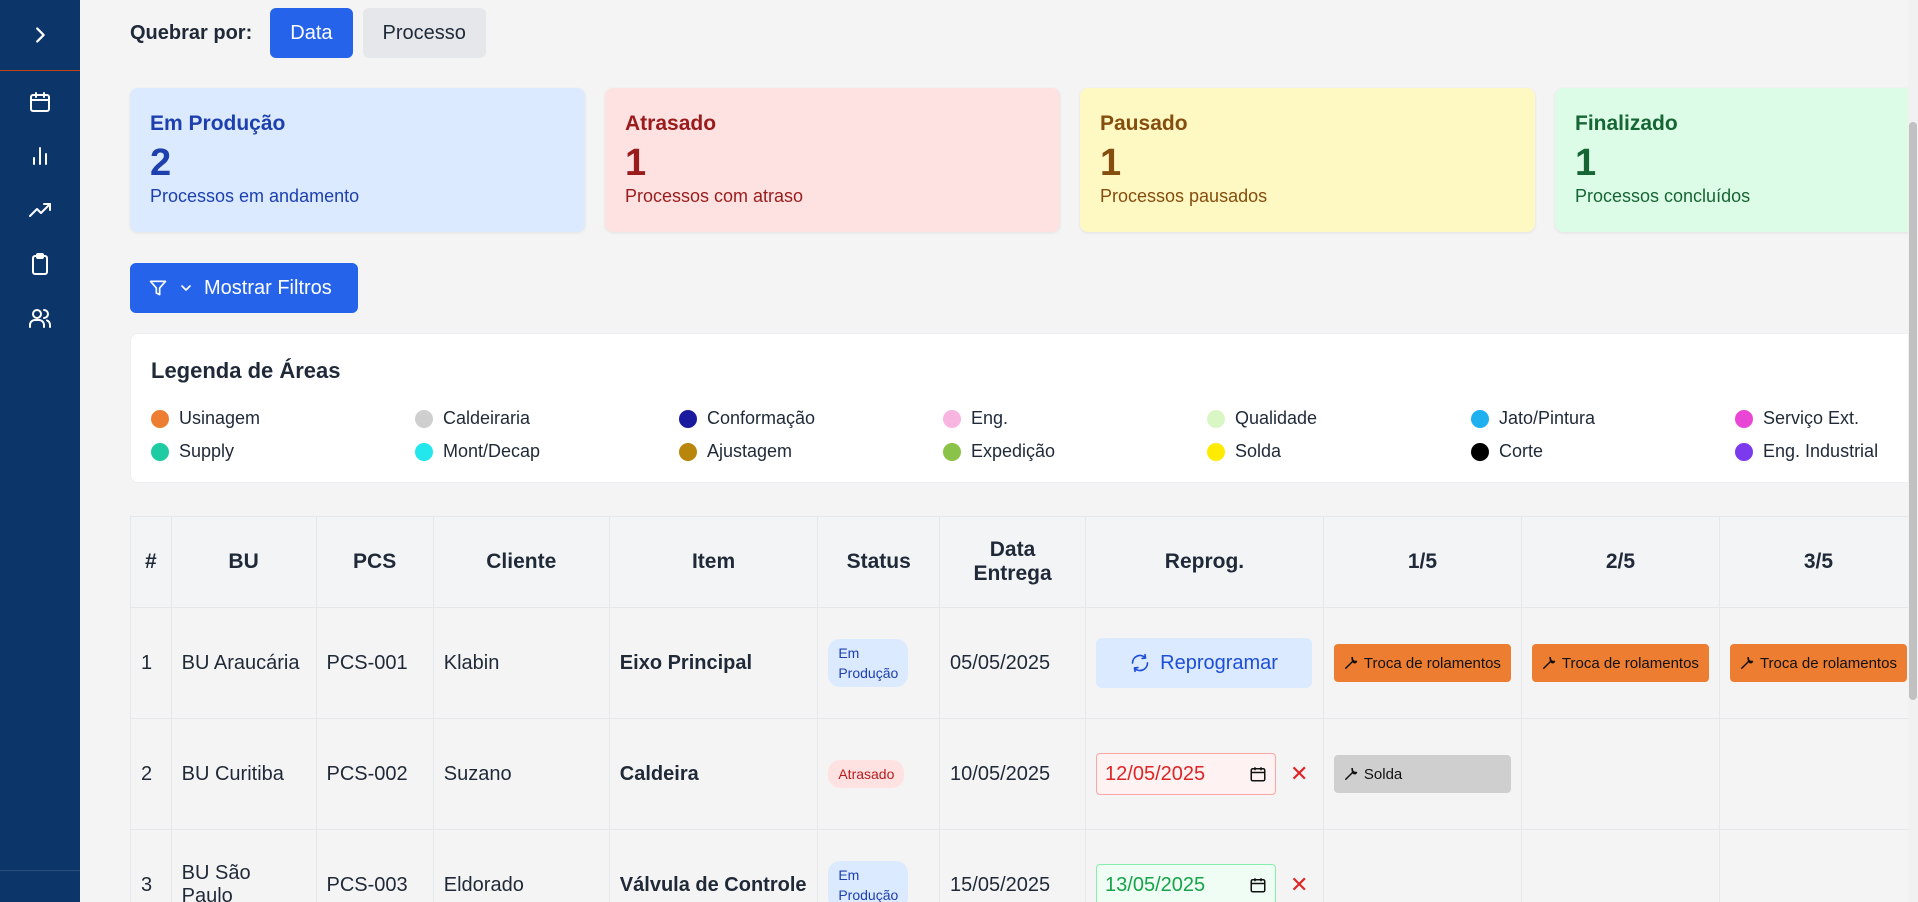  Describe the element at coordinates (191, 32) in the screenshot. I see `group-by-label: Quebrar por:` at that location.